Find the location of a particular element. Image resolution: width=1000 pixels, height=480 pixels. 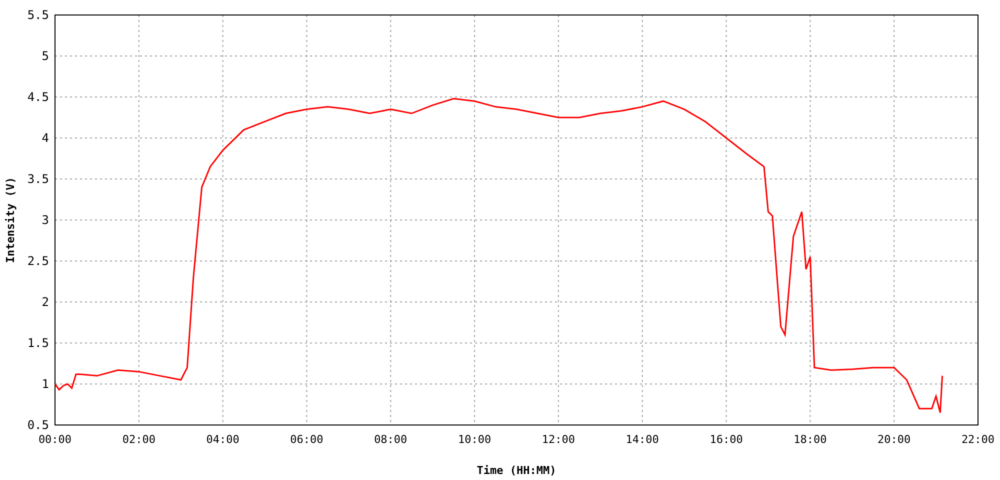

tick-label: 4.5 is located at coordinates (38, 97).